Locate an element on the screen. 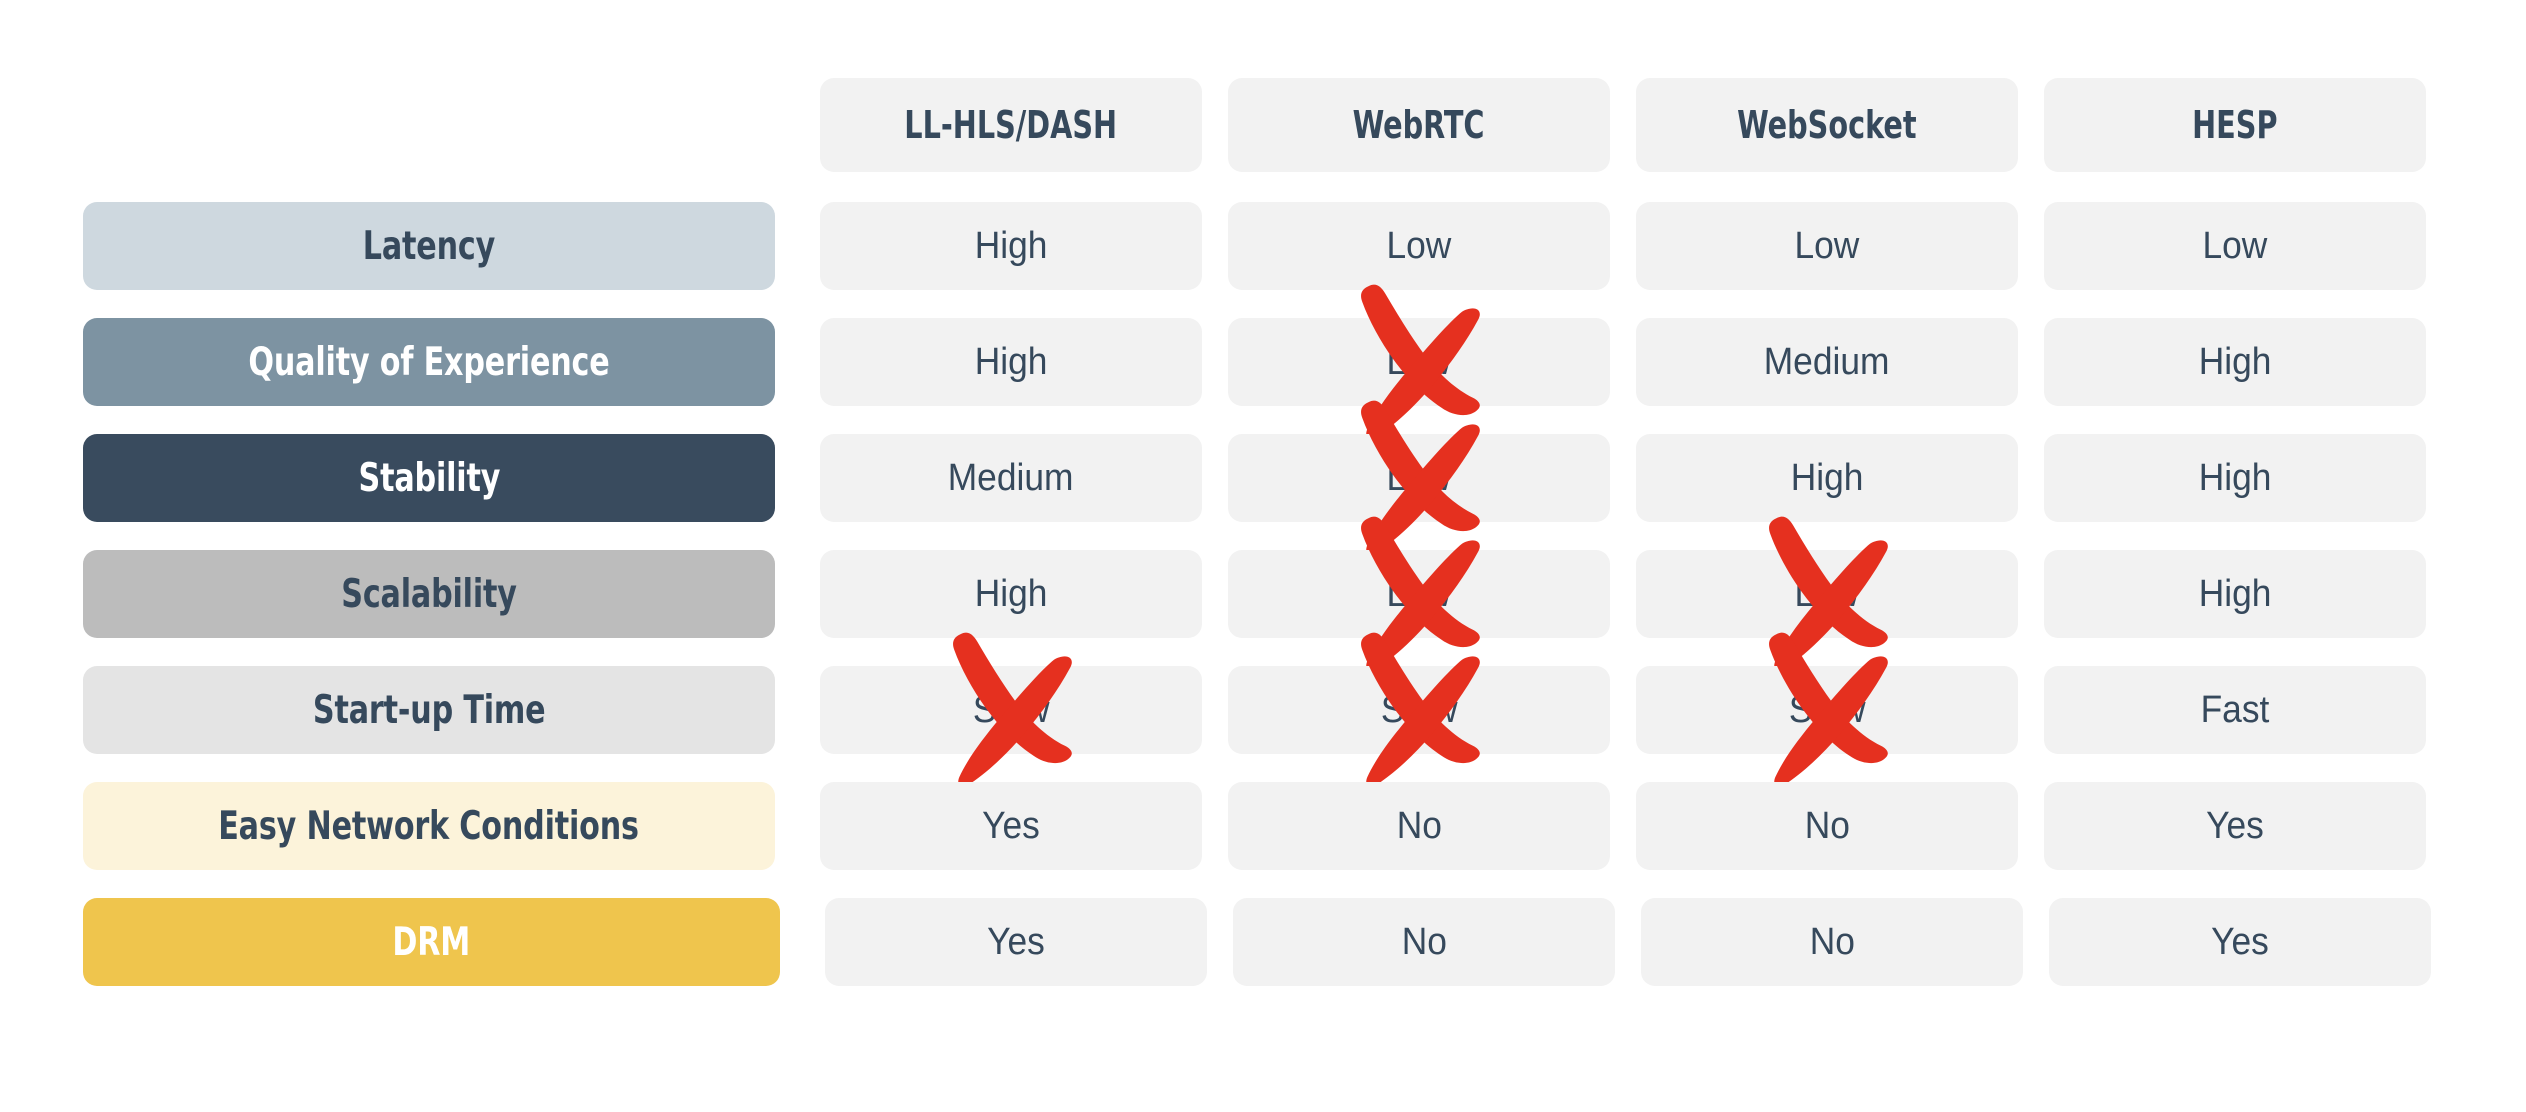 This screenshot has height=1112, width=2526. row-label-cell: Easy Network Conditions is located at coordinates (429, 826).